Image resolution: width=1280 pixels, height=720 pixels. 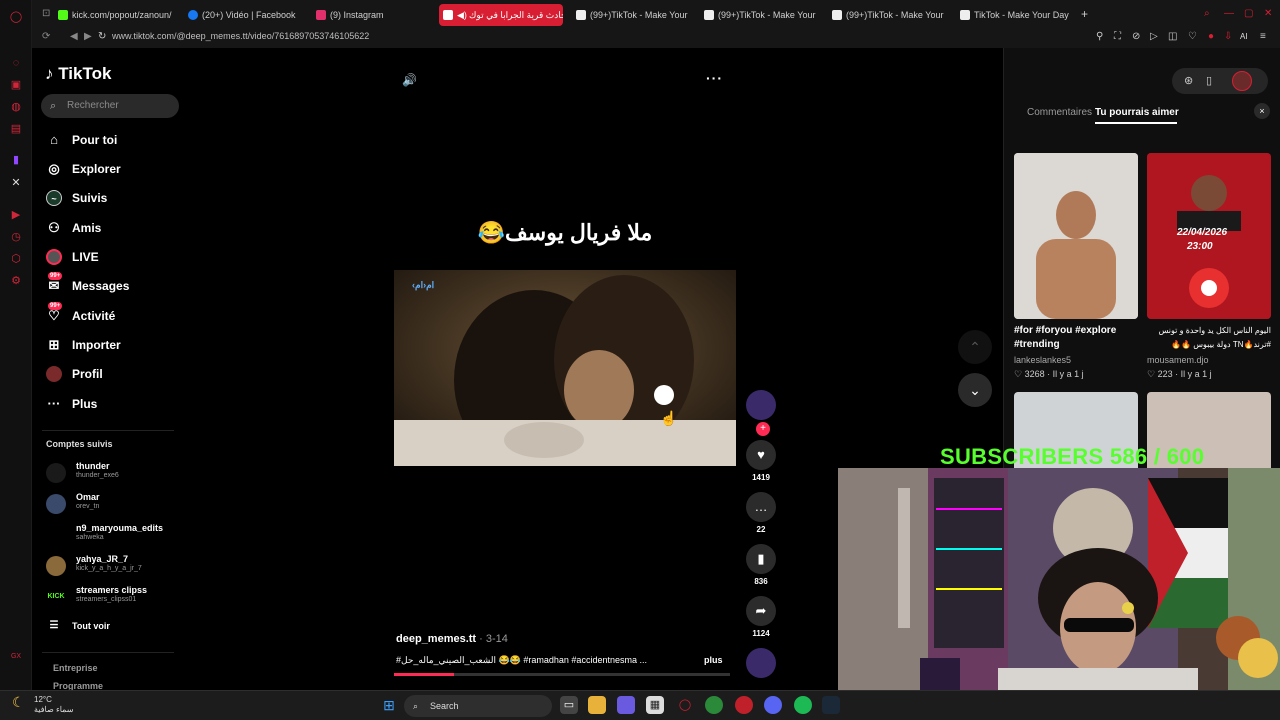 What do you see at coordinates (1209, 360) in the screenshot?
I see `card-author: mousamem.djo` at bounding box center [1209, 360].